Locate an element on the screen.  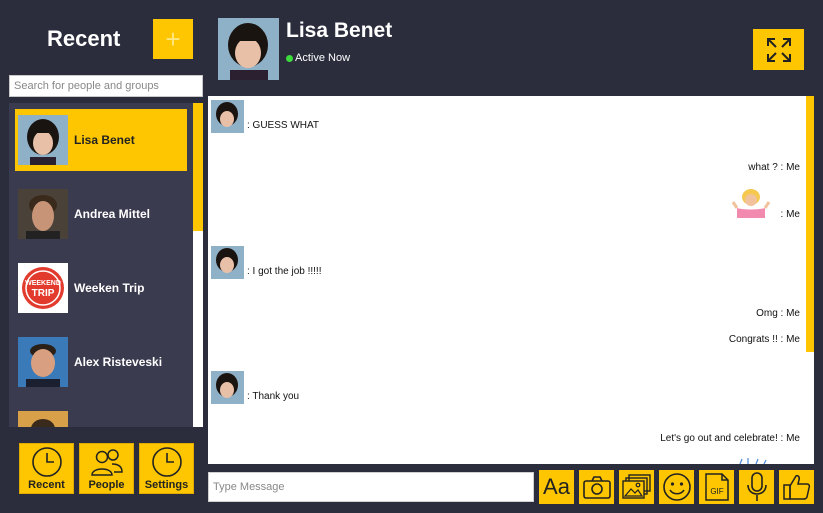
message-outgoing: what ? : Me is located at coordinates (774, 167).